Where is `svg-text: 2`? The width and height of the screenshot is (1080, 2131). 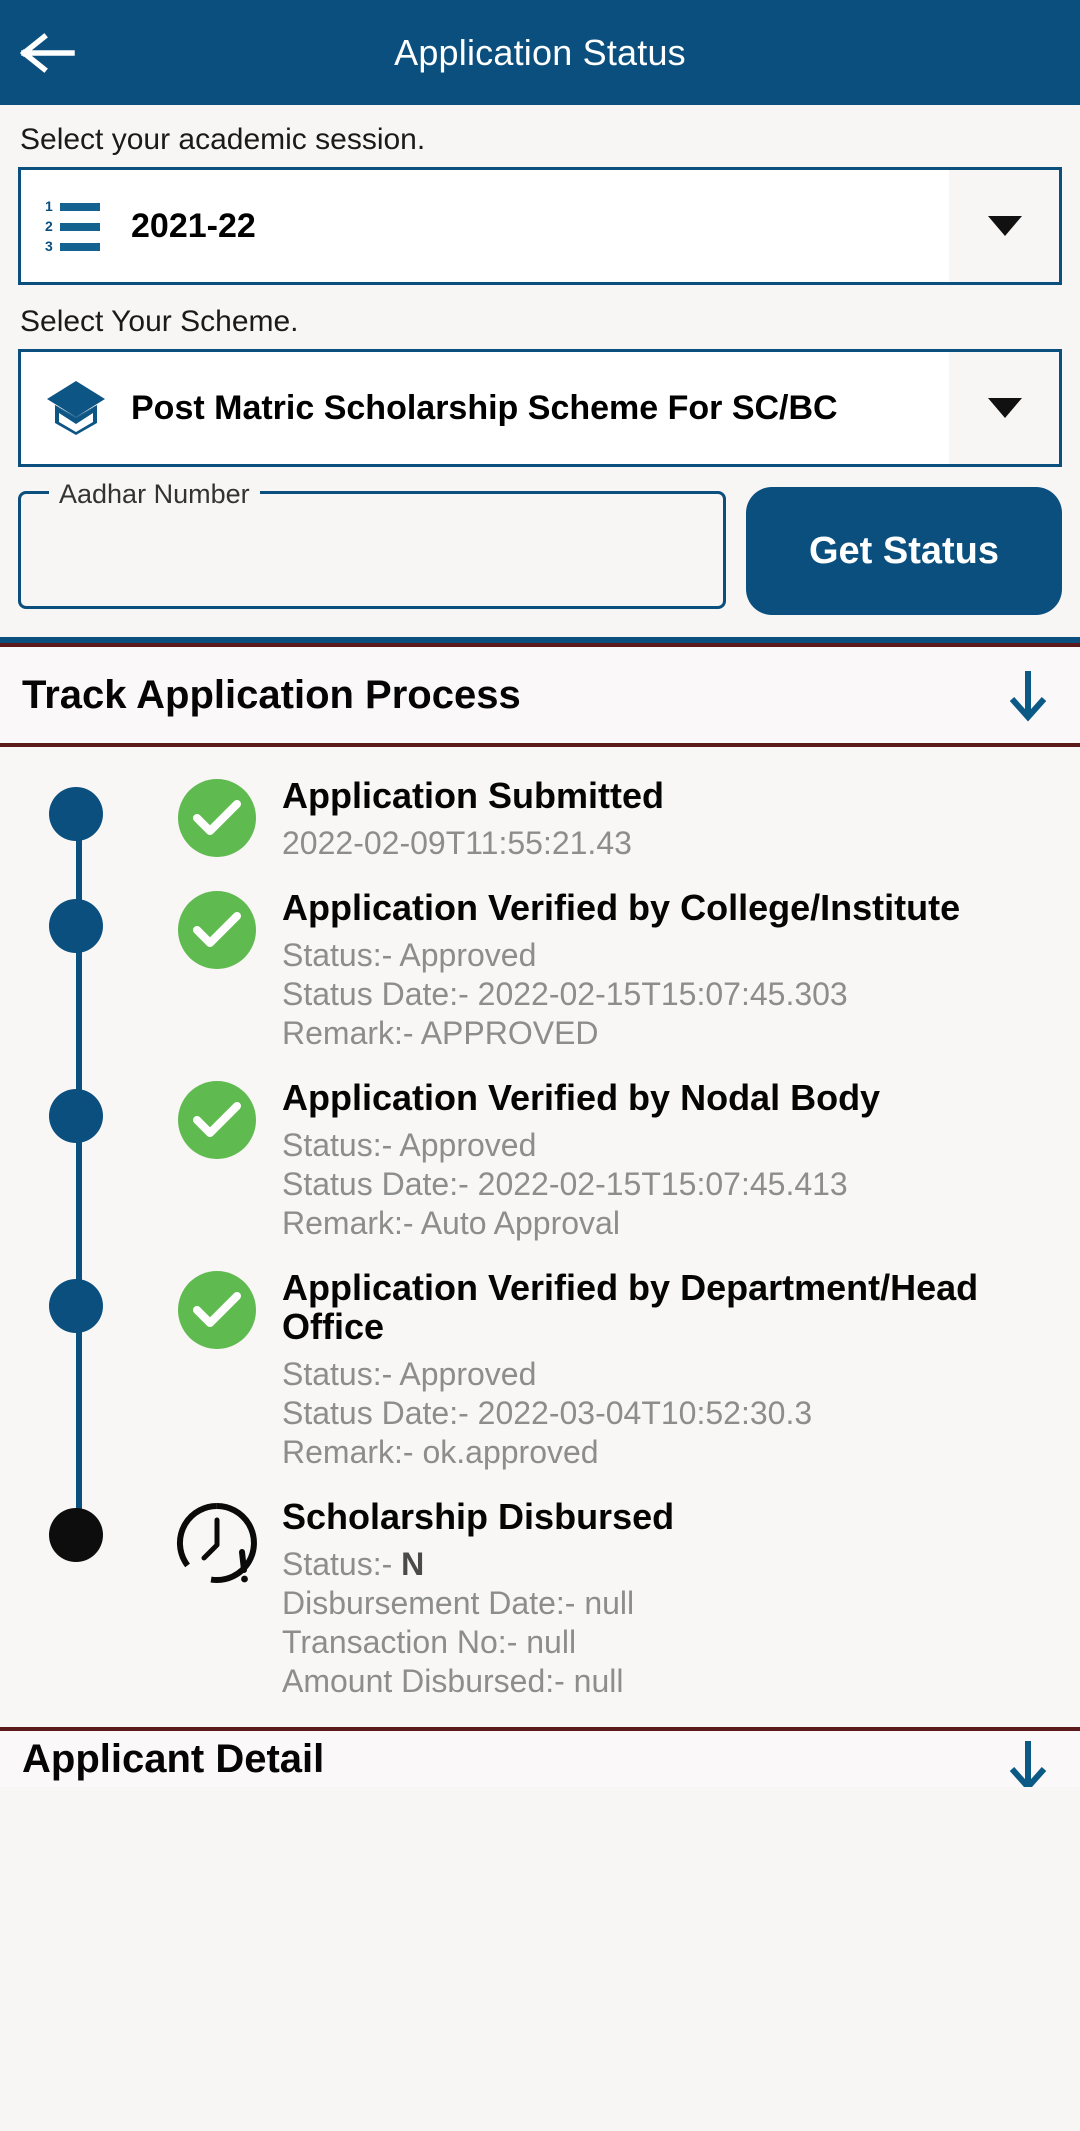
svg-text: 2 is located at coordinates (49, 226).